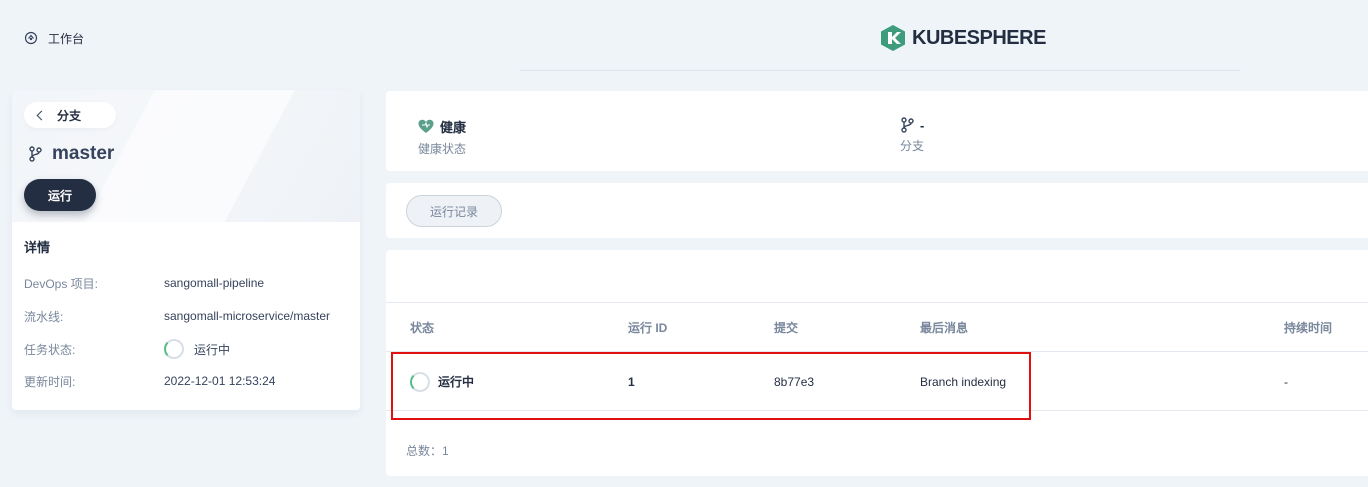  Describe the element at coordinates (794, 381) in the screenshot. I see `row-commit: 8b77e3` at that location.